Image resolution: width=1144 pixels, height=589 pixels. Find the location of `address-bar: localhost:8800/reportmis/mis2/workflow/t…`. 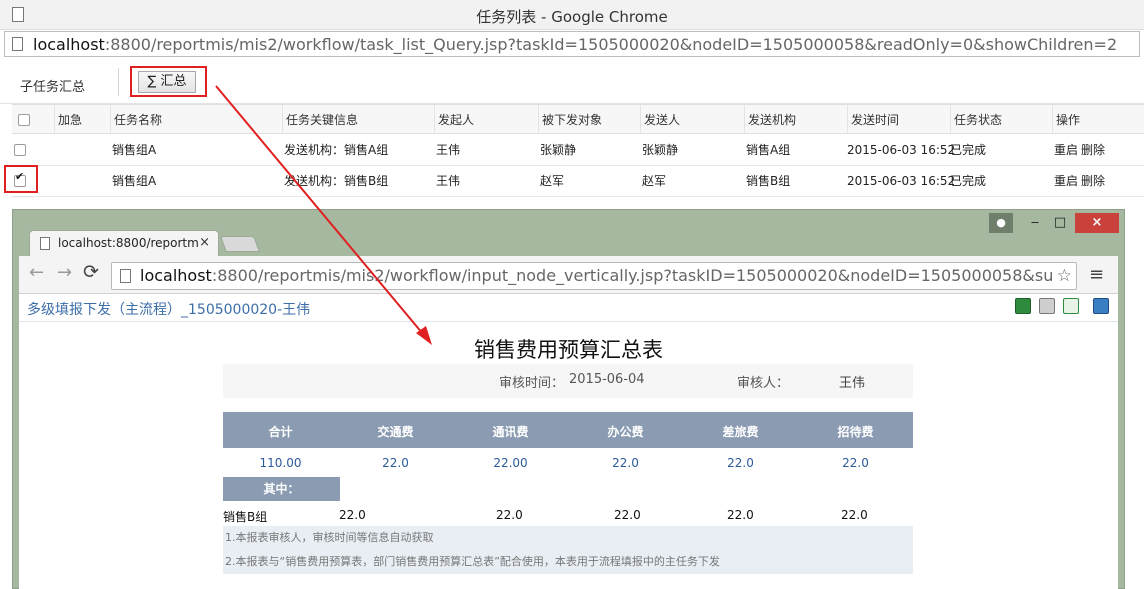

address-bar: localhost:8800/reportmis/mis2/workflow/t… is located at coordinates (572, 44).